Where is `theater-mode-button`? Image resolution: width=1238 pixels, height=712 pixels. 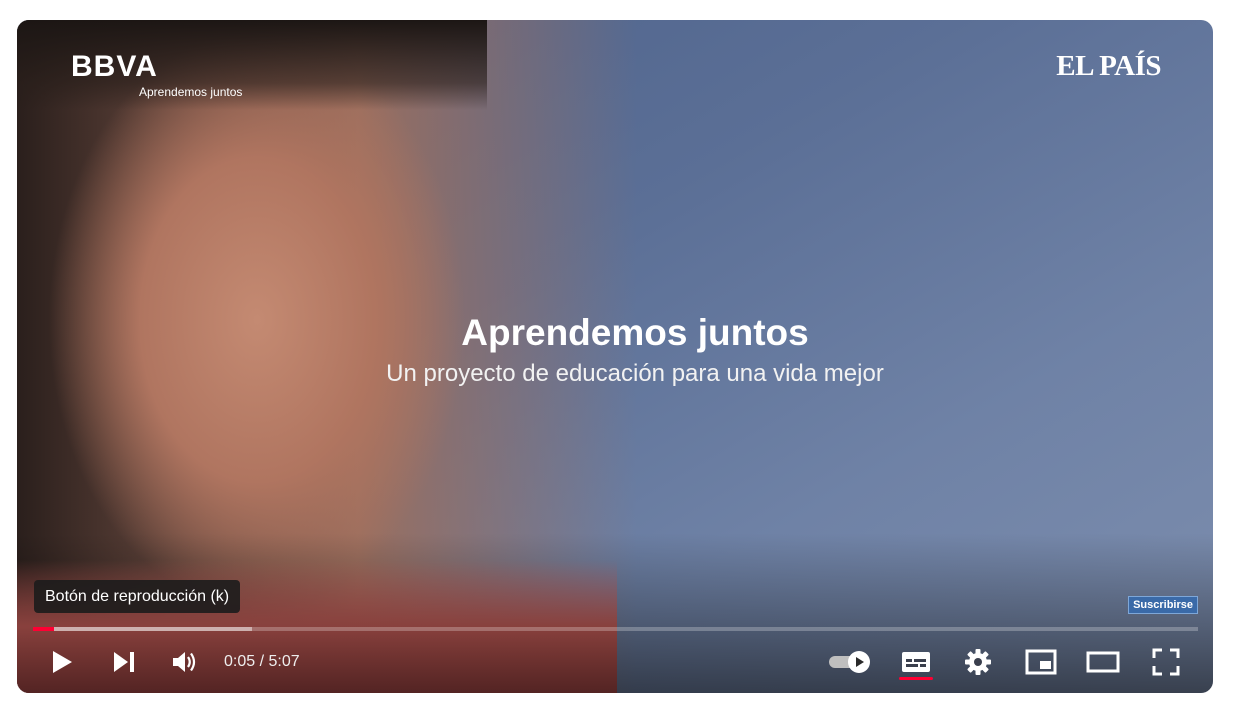
theater-mode-button is located at coordinates (1103, 662).